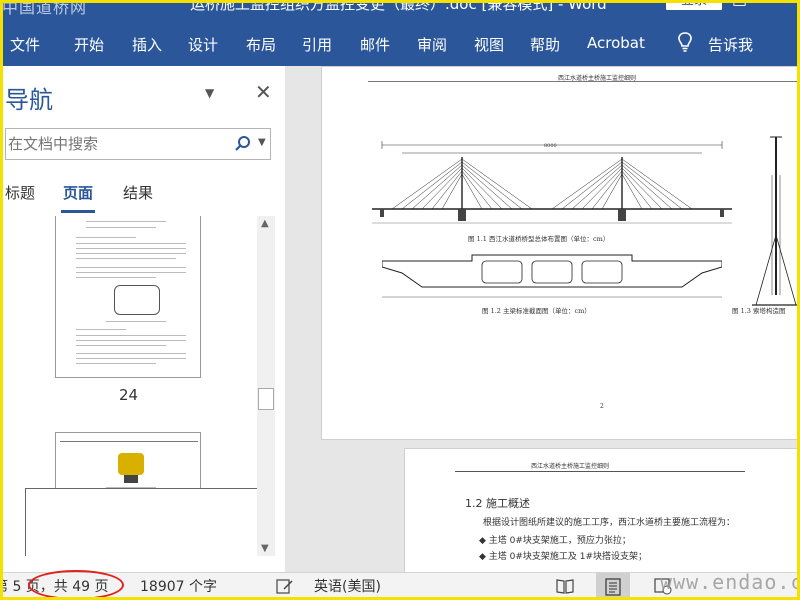 Image resolution: width=800 pixels, height=600 pixels. What do you see at coordinates (563, 557) in the screenshot?
I see `bullet-item: ◆ 主塔 0#块支架施工及 1#块搭设支架；` at bounding box center [563, 557].